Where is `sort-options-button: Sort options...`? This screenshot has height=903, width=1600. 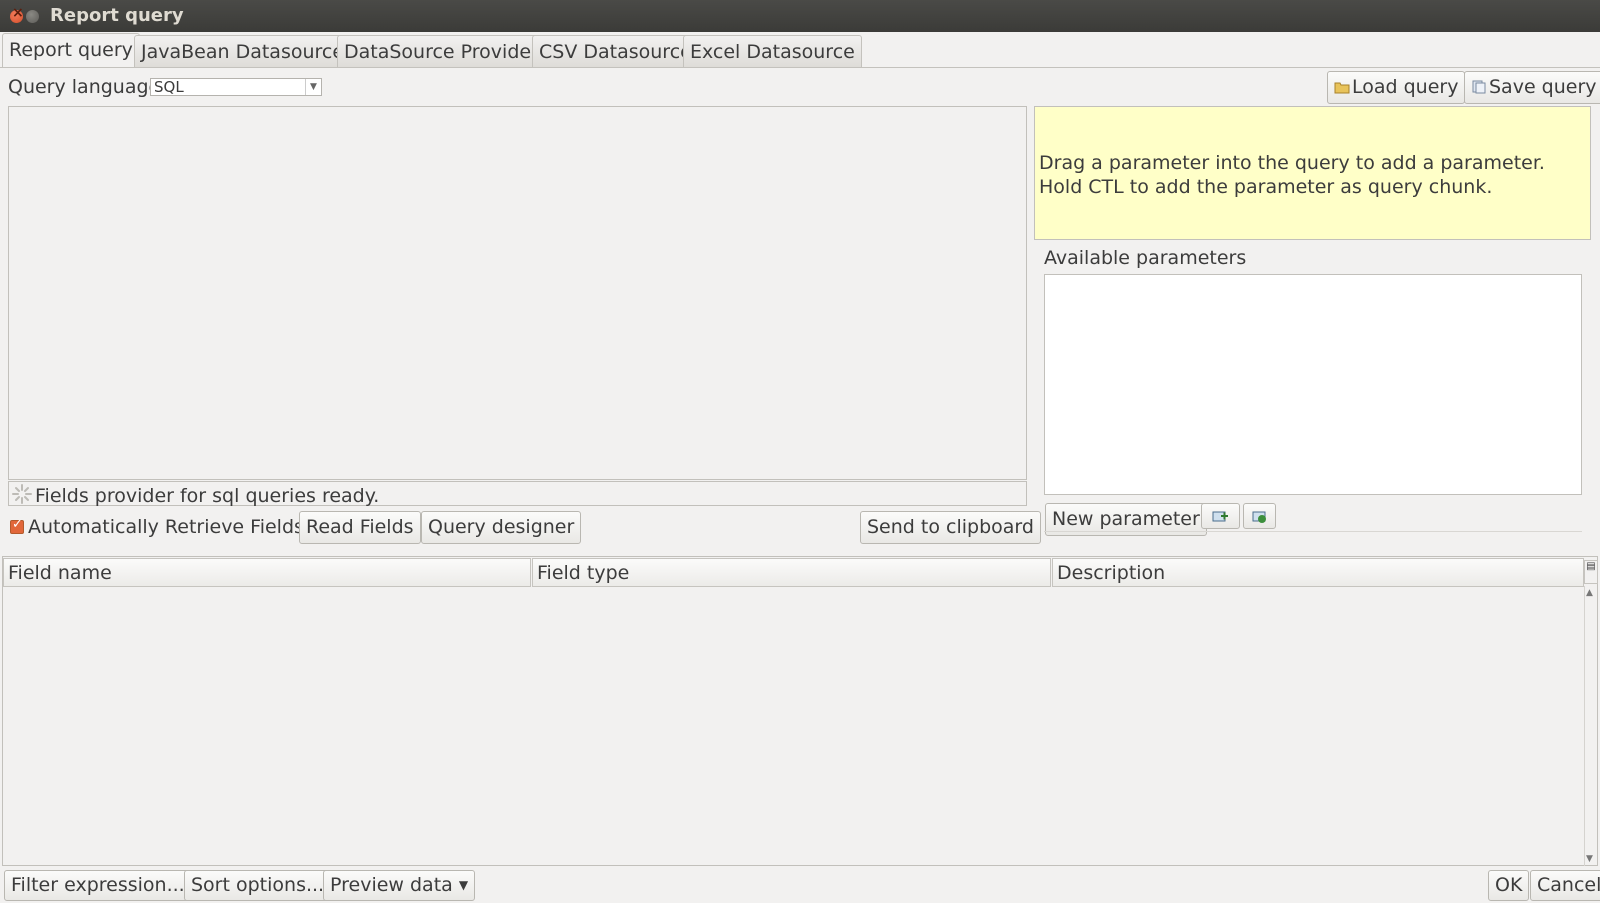 sort-options-button: Sort options... is located at coordinates (258, 885).